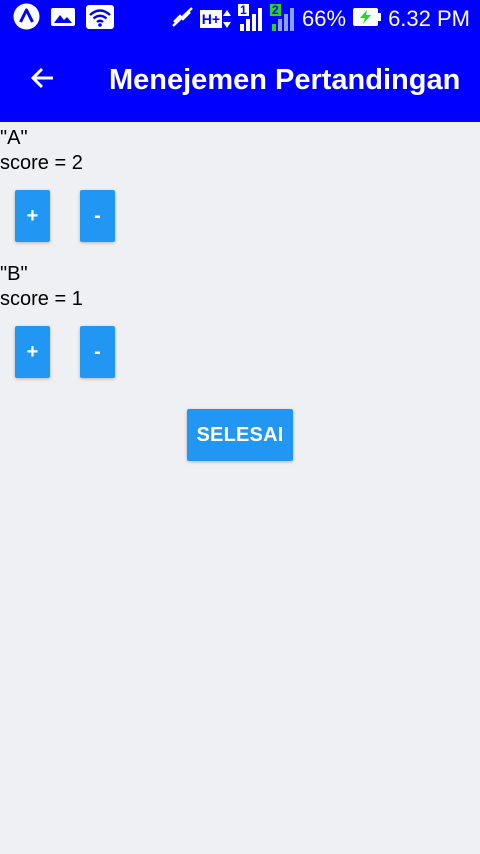 The image size is (480, 854). What do you see at coordinates (367, 19) in the screenshot?
I see `battery-charging-icon` at bounding box center [367, 19].